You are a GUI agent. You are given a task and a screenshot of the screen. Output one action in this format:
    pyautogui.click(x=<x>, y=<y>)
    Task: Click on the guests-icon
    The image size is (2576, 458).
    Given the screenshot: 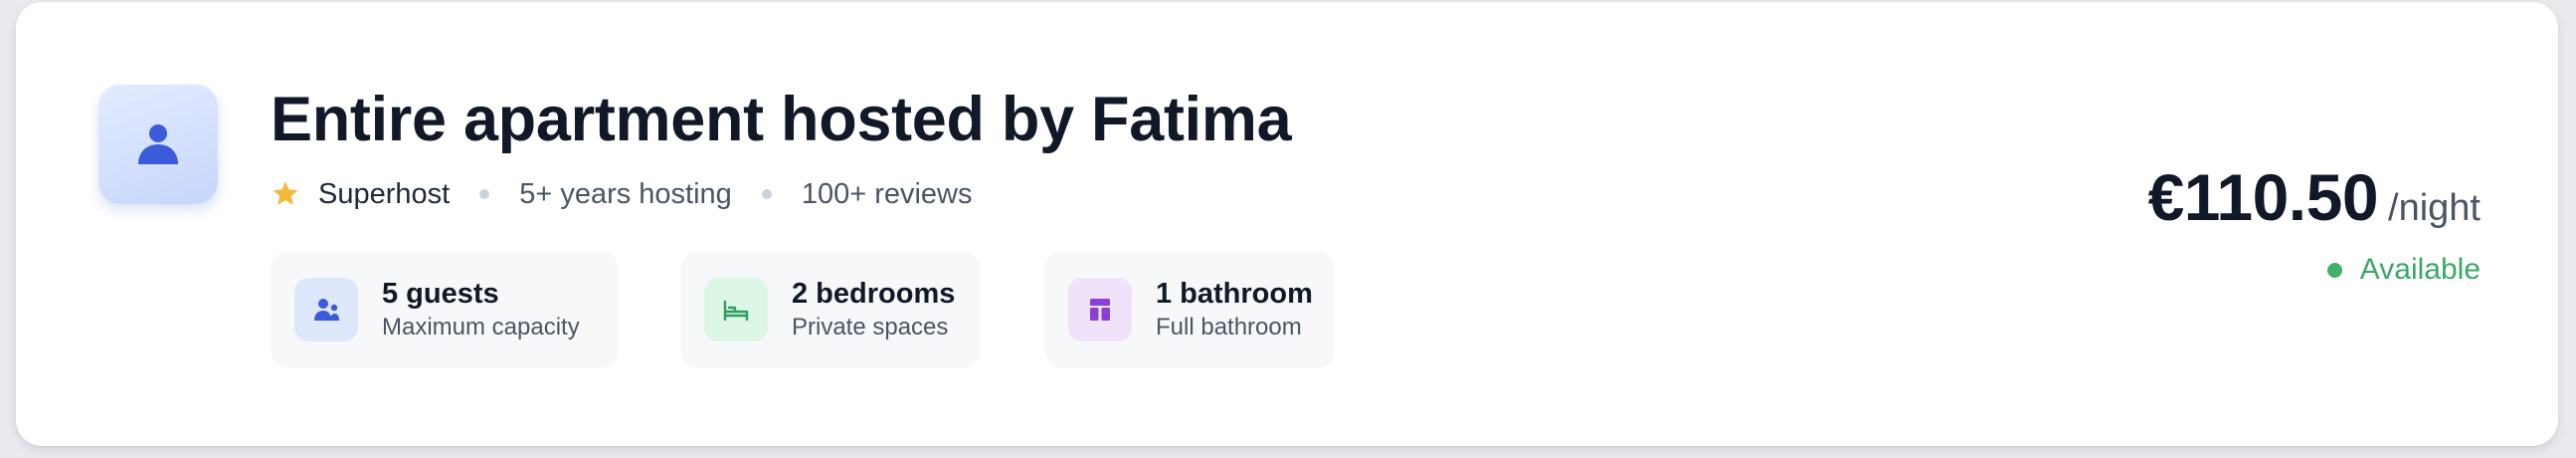 What is the action you would take?
    pyautogui.click(x=326, y=310)
    